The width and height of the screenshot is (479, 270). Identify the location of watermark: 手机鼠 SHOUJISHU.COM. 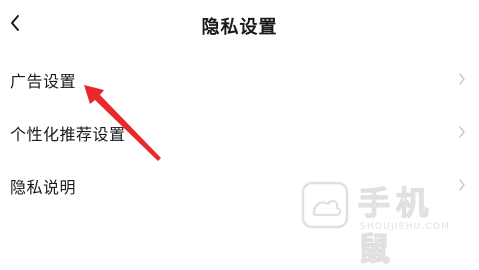
(385, 223).